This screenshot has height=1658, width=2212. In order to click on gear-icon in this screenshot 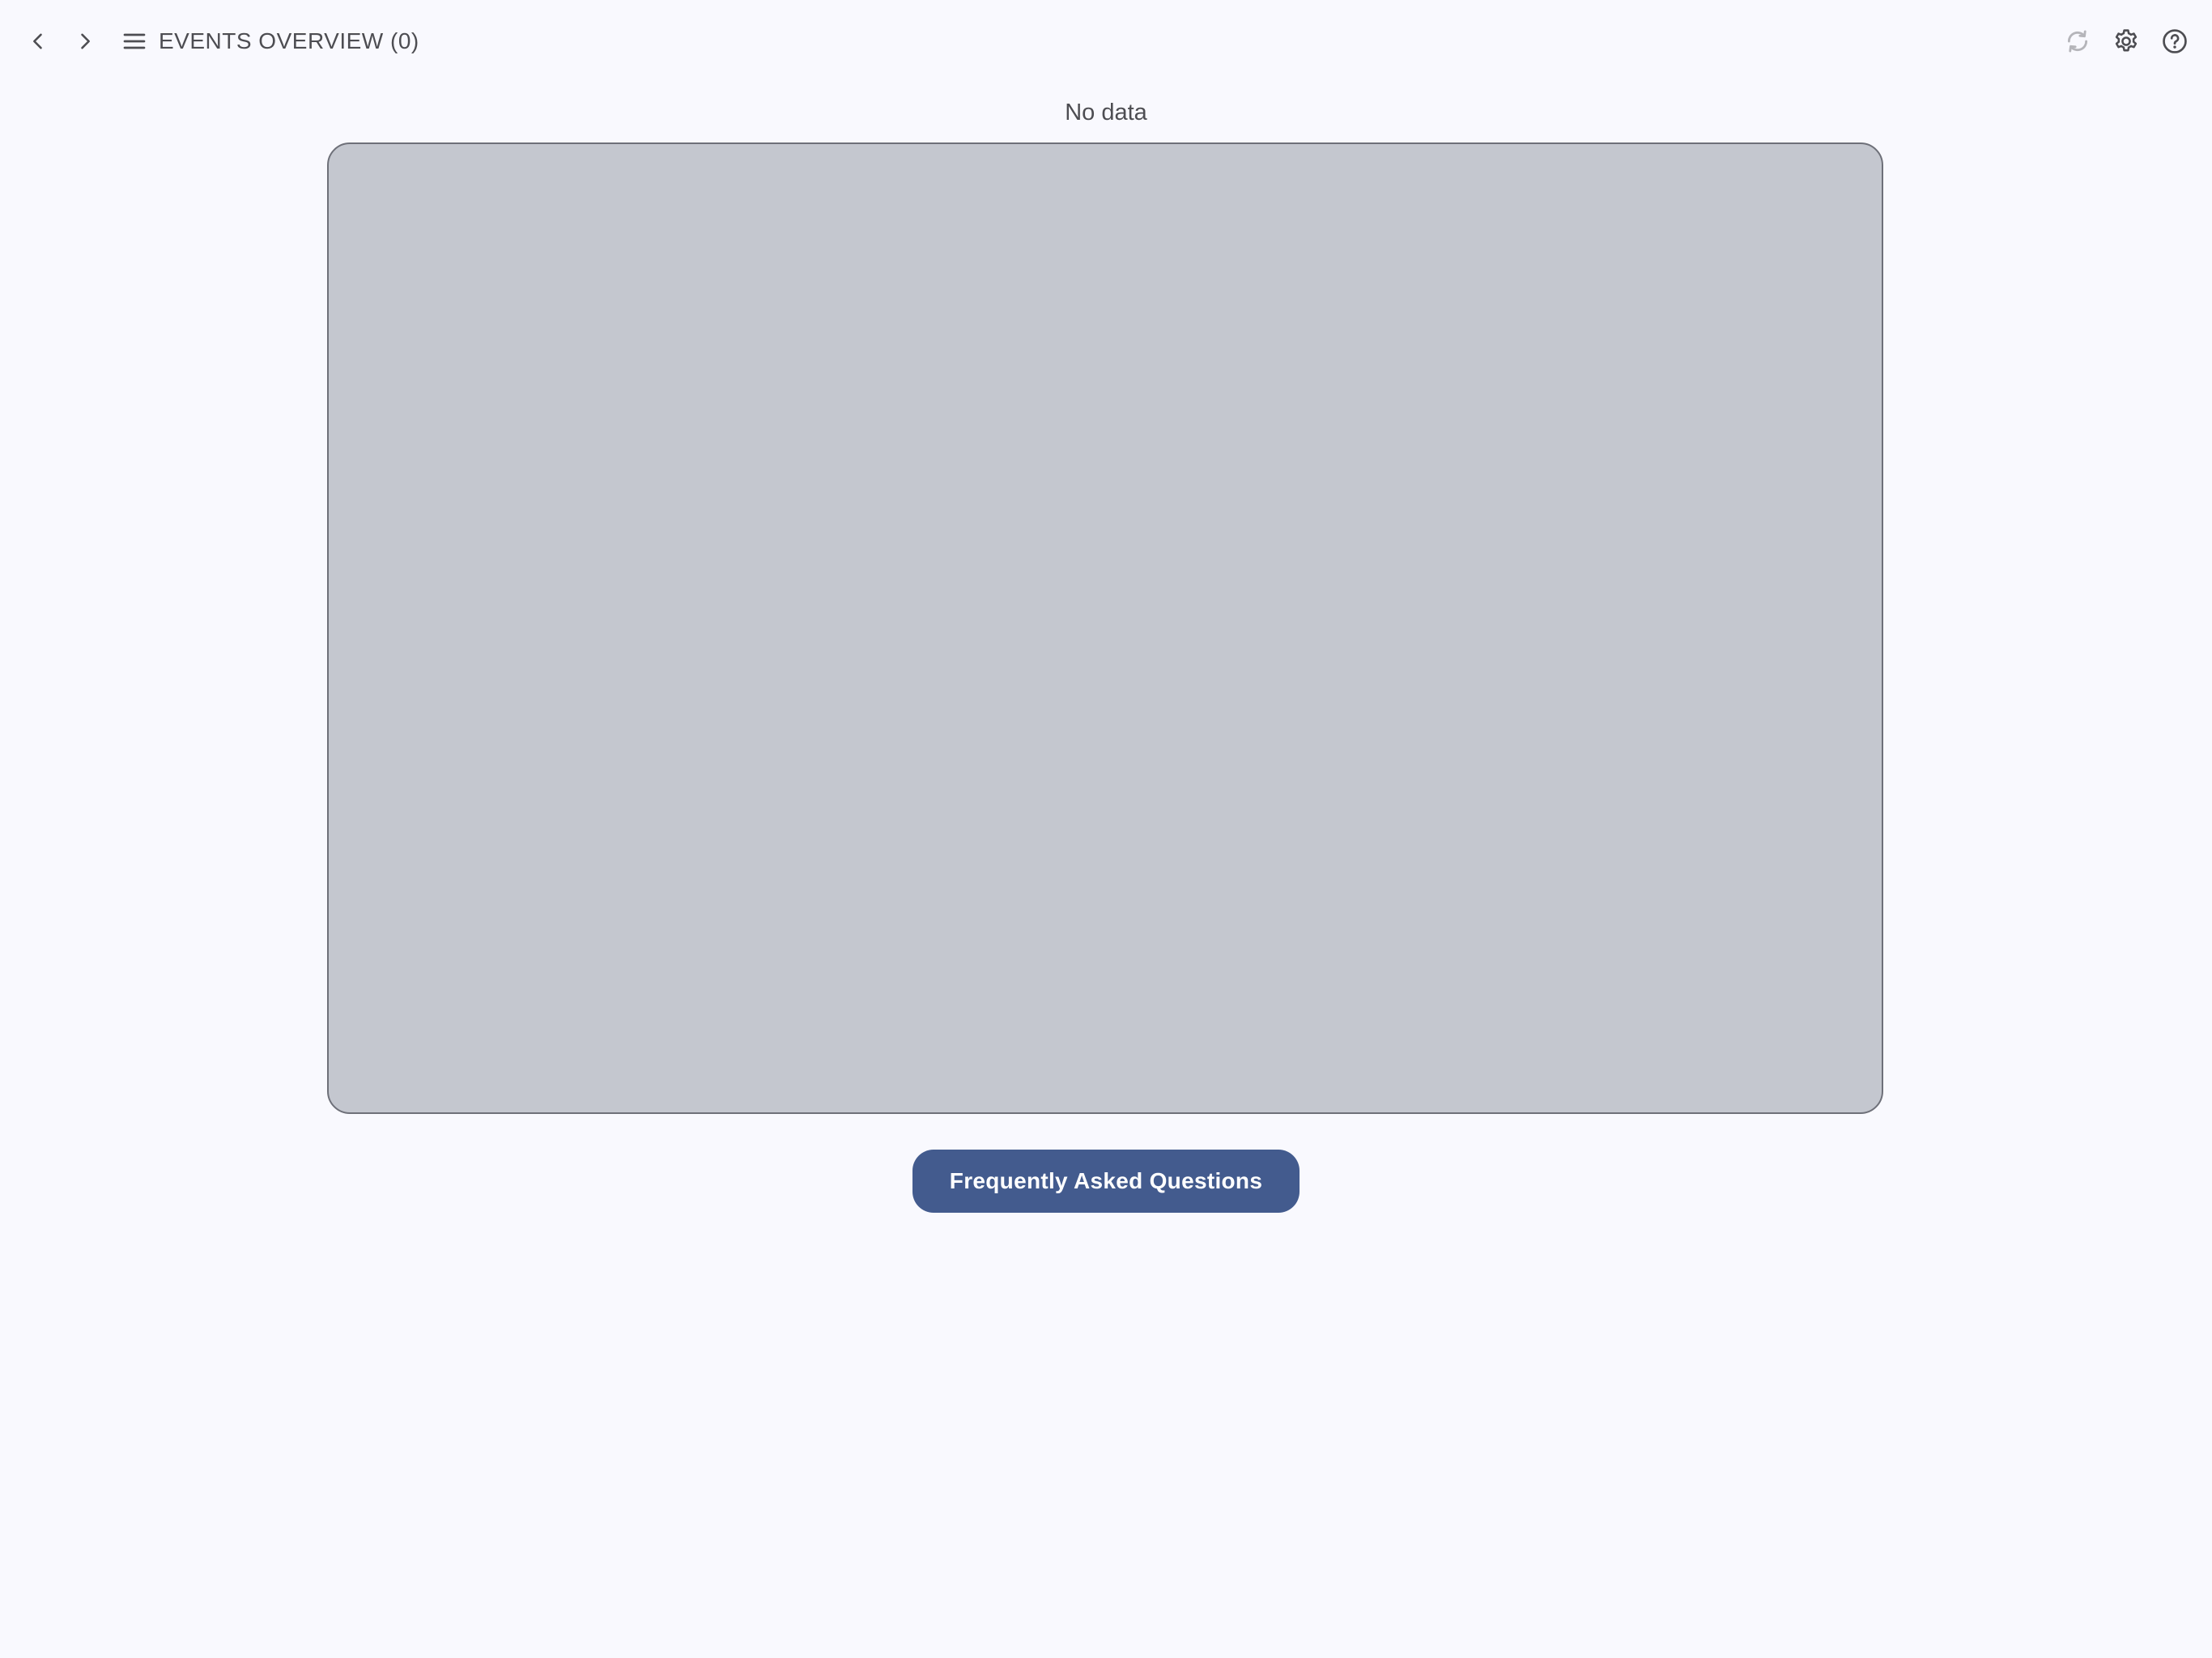, I will do `click(2127, 40)`.